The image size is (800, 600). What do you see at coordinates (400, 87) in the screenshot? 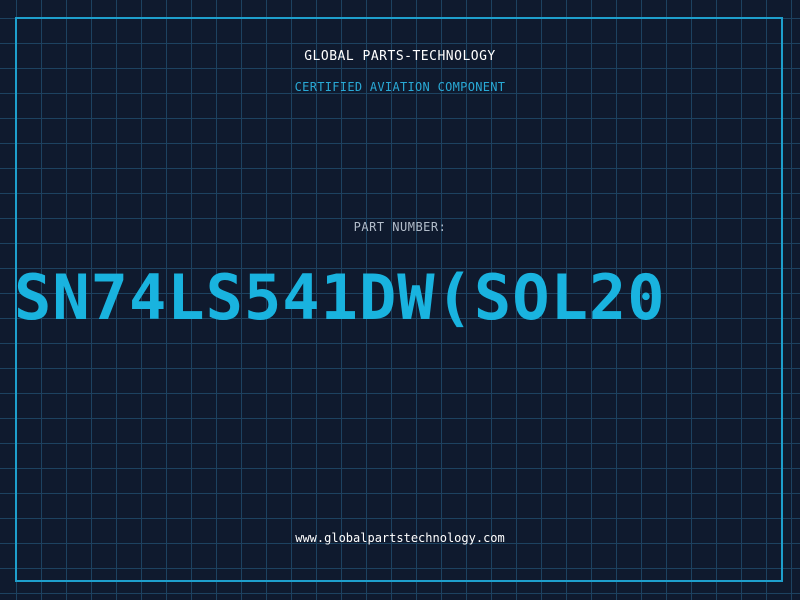
I see `certification-tagline: CERTIFIED AVIATION COMPONENT` at bounding box center [400, 87].